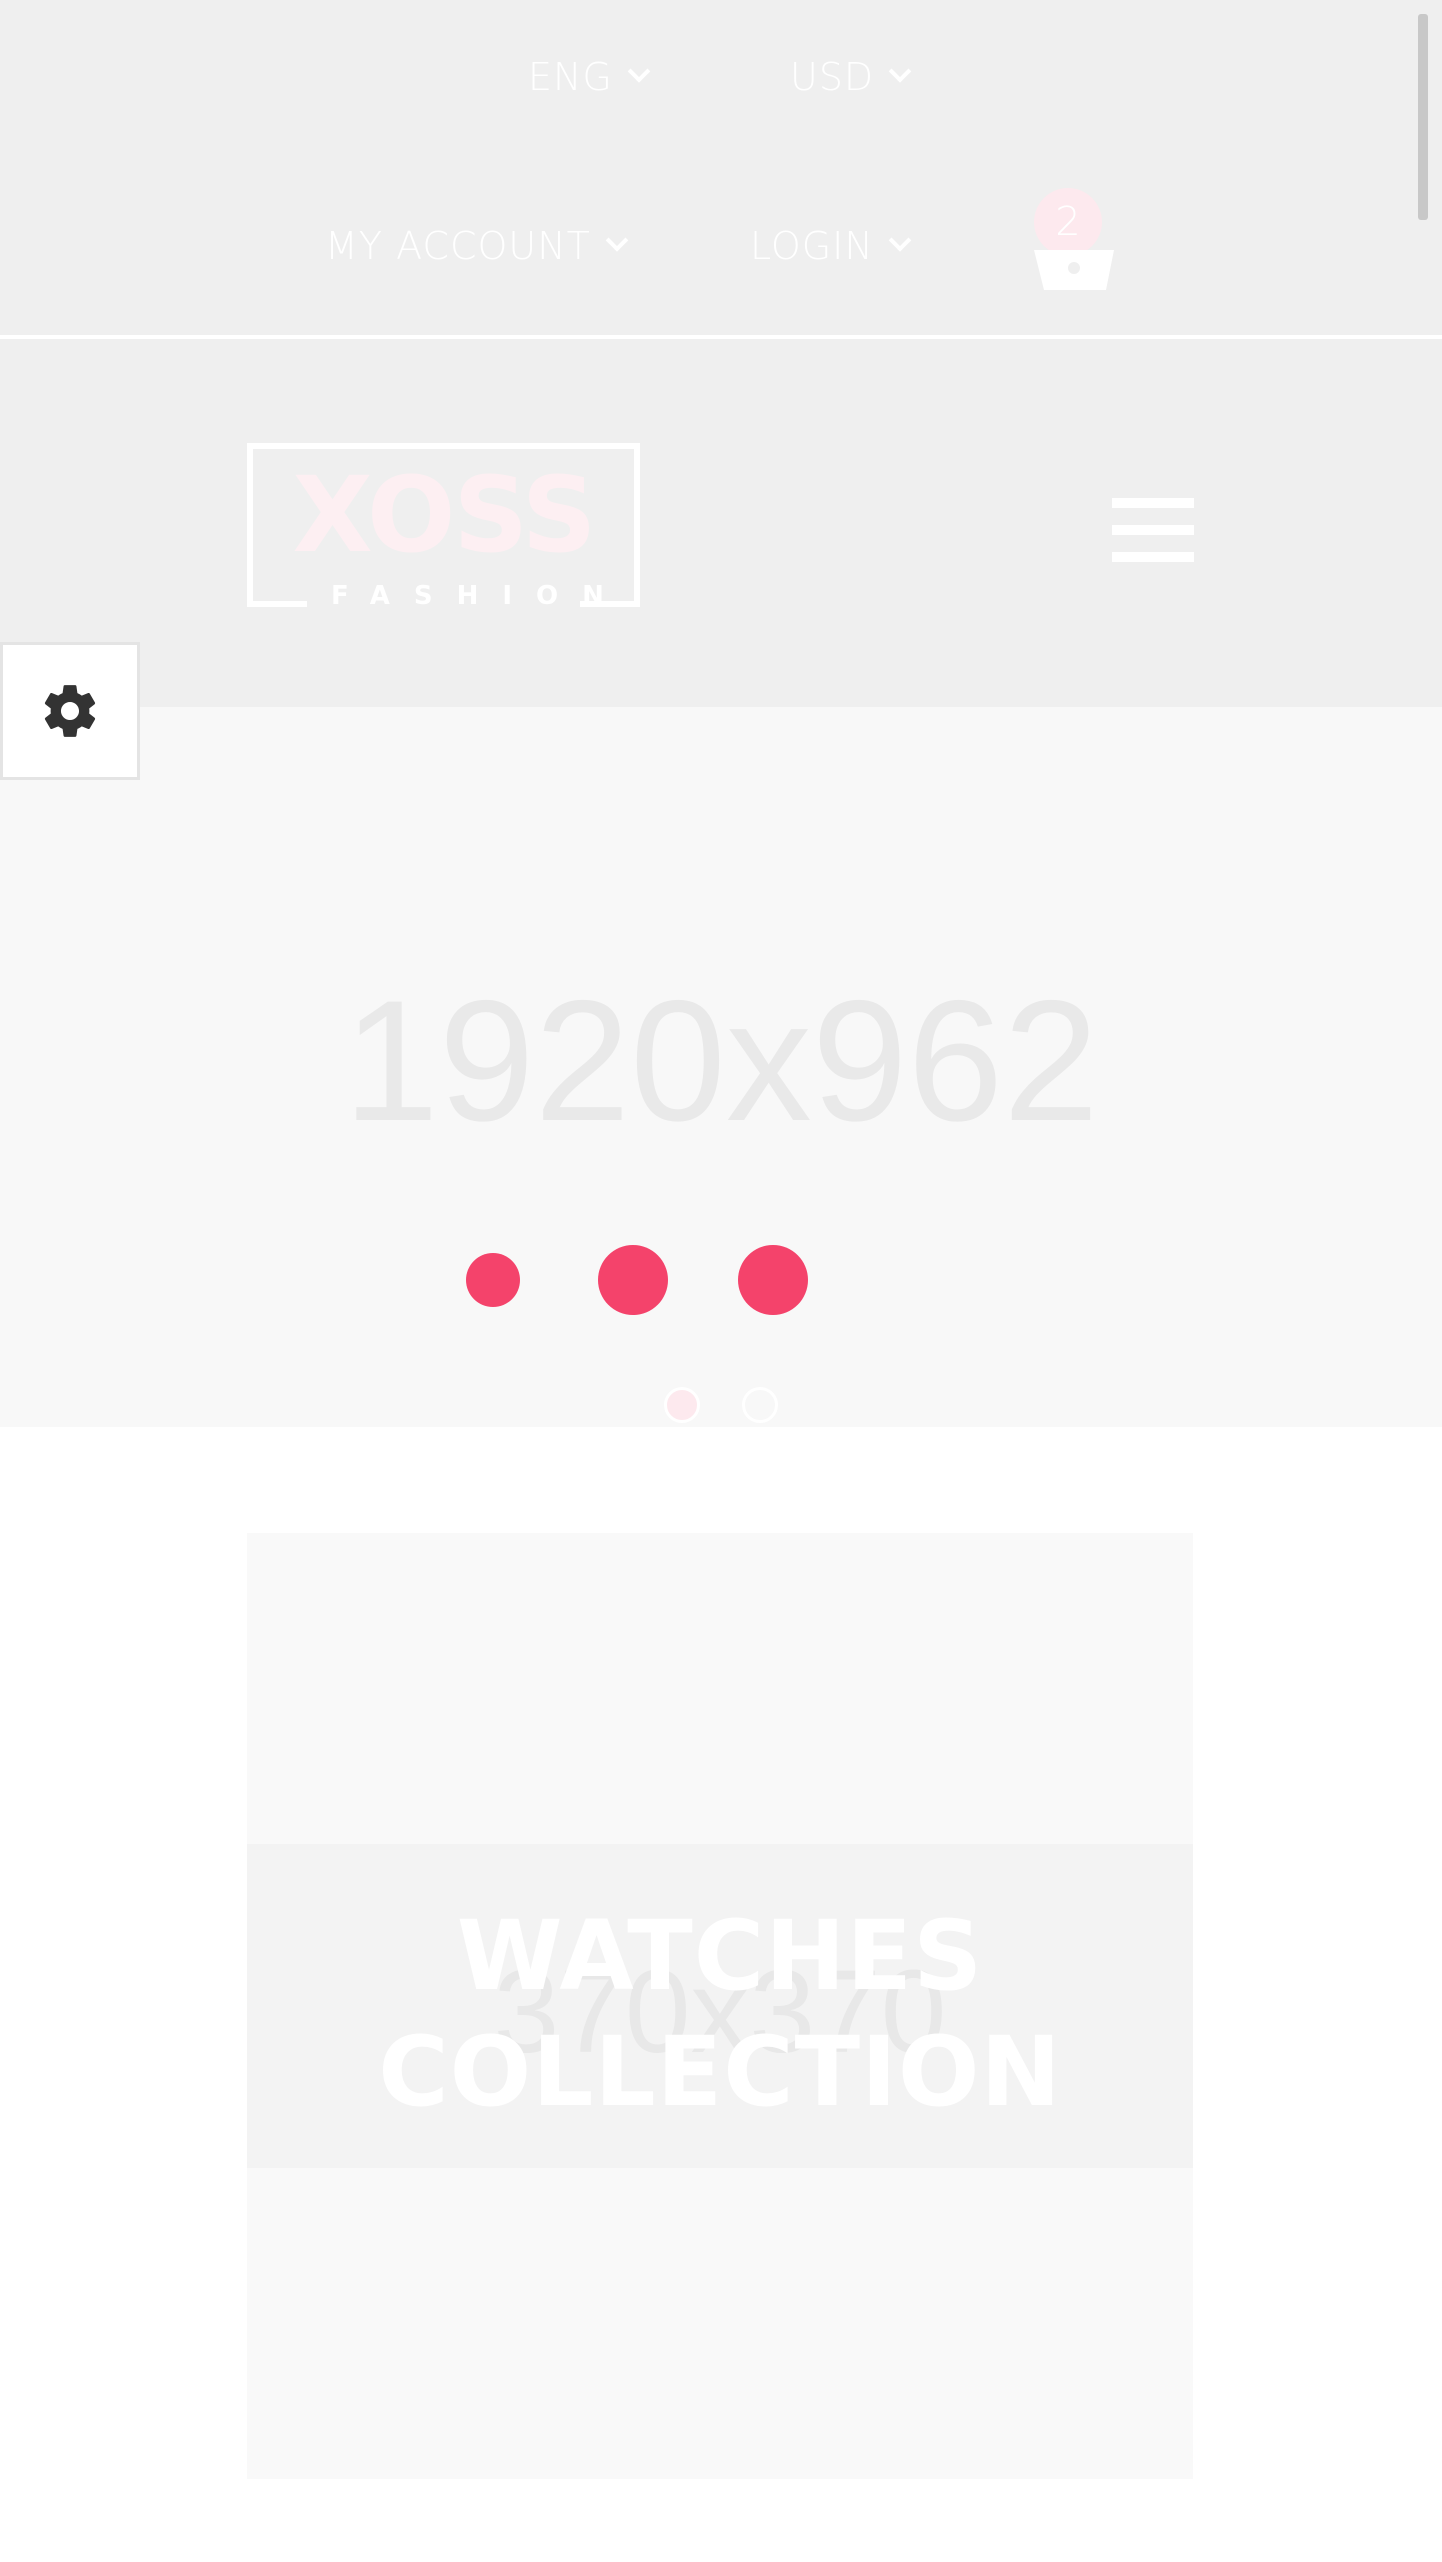  I want to click on cart-button: 2, so click(1074, 246).